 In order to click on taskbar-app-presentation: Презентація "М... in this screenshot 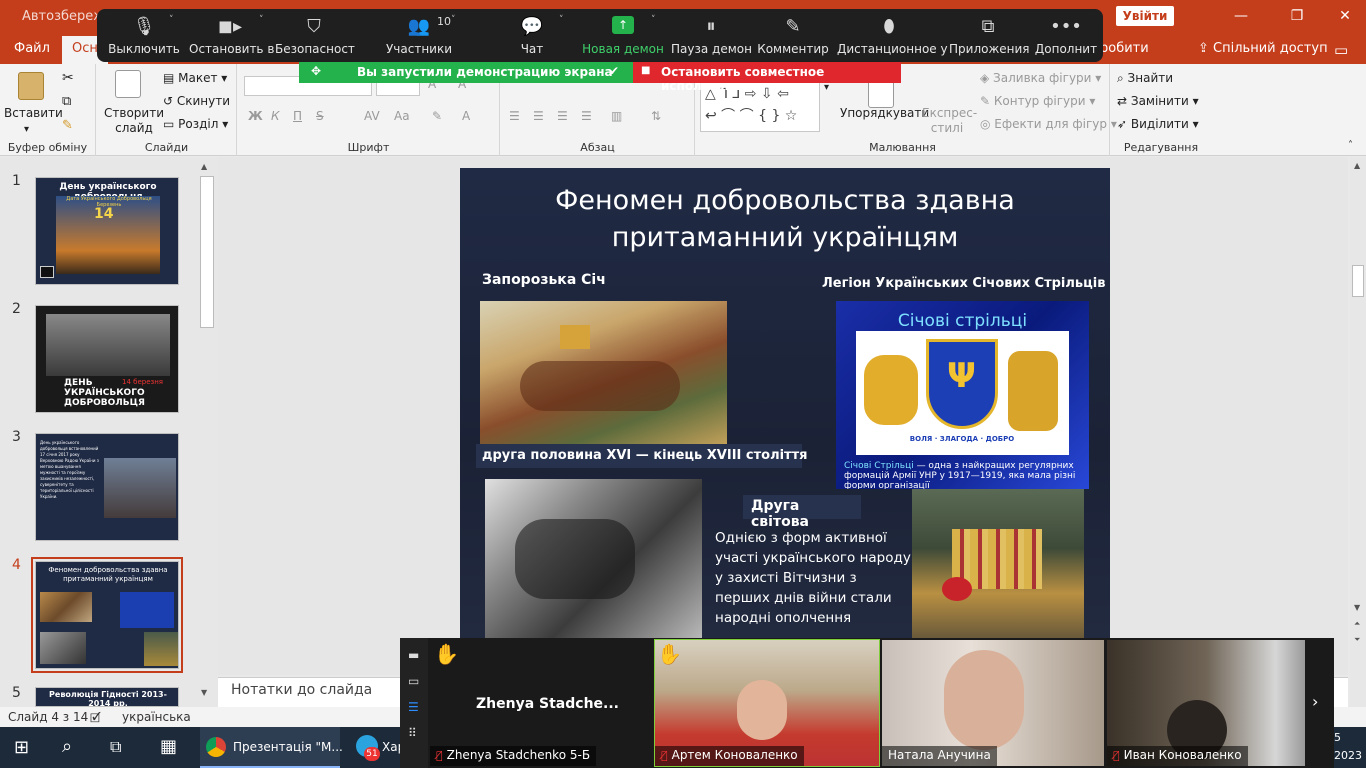, I will do `click(271, 747)`.